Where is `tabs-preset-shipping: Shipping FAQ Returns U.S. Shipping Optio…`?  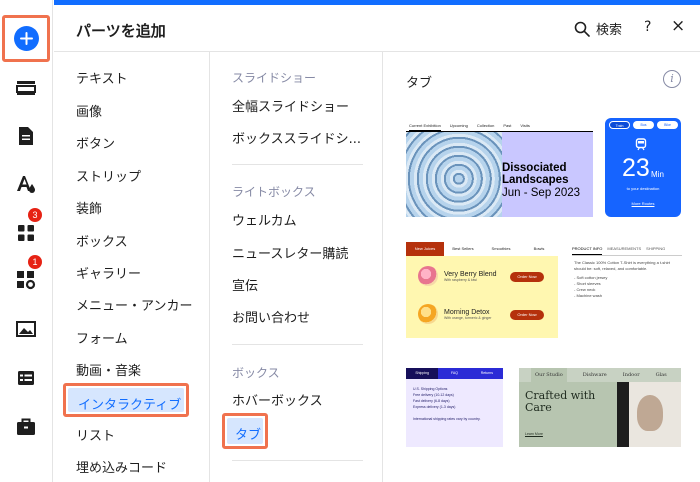
tabs-preset-shipping: Shipping FAQ Returns U.S. Shipping Optio… is located at coordinates (454, 407).